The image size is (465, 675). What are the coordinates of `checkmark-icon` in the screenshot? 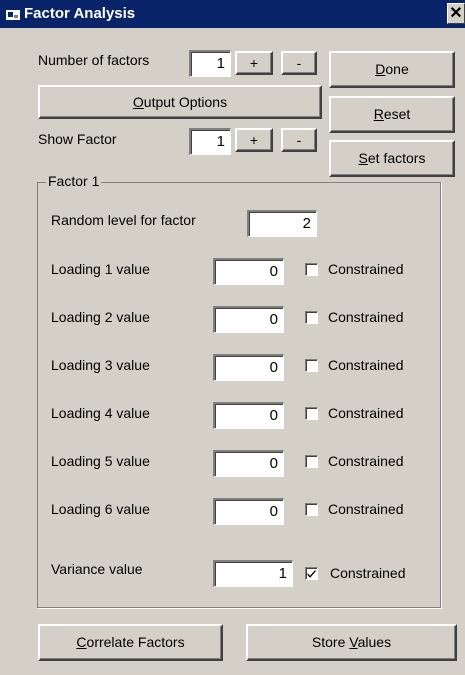 It's located at (311, 573).